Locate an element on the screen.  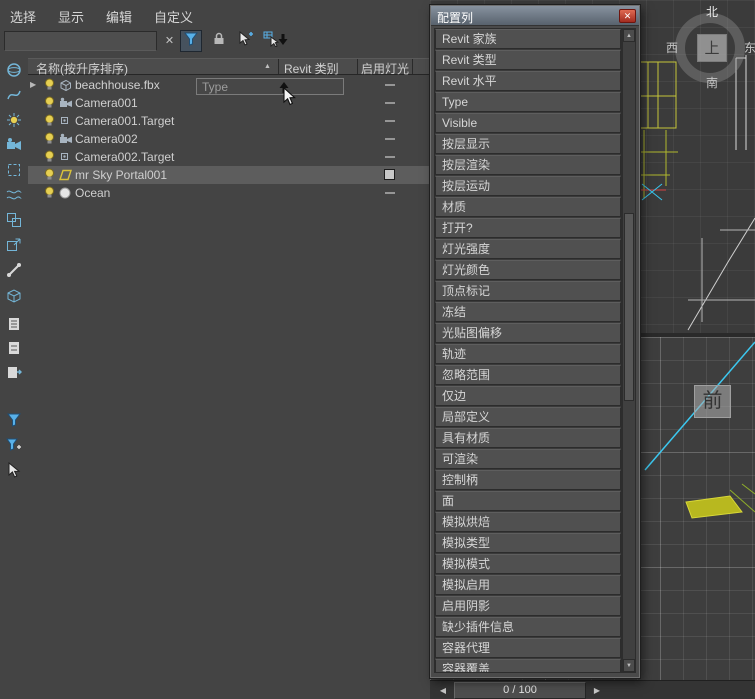
filter-funnel-icon is located at coordinates (14, 420).